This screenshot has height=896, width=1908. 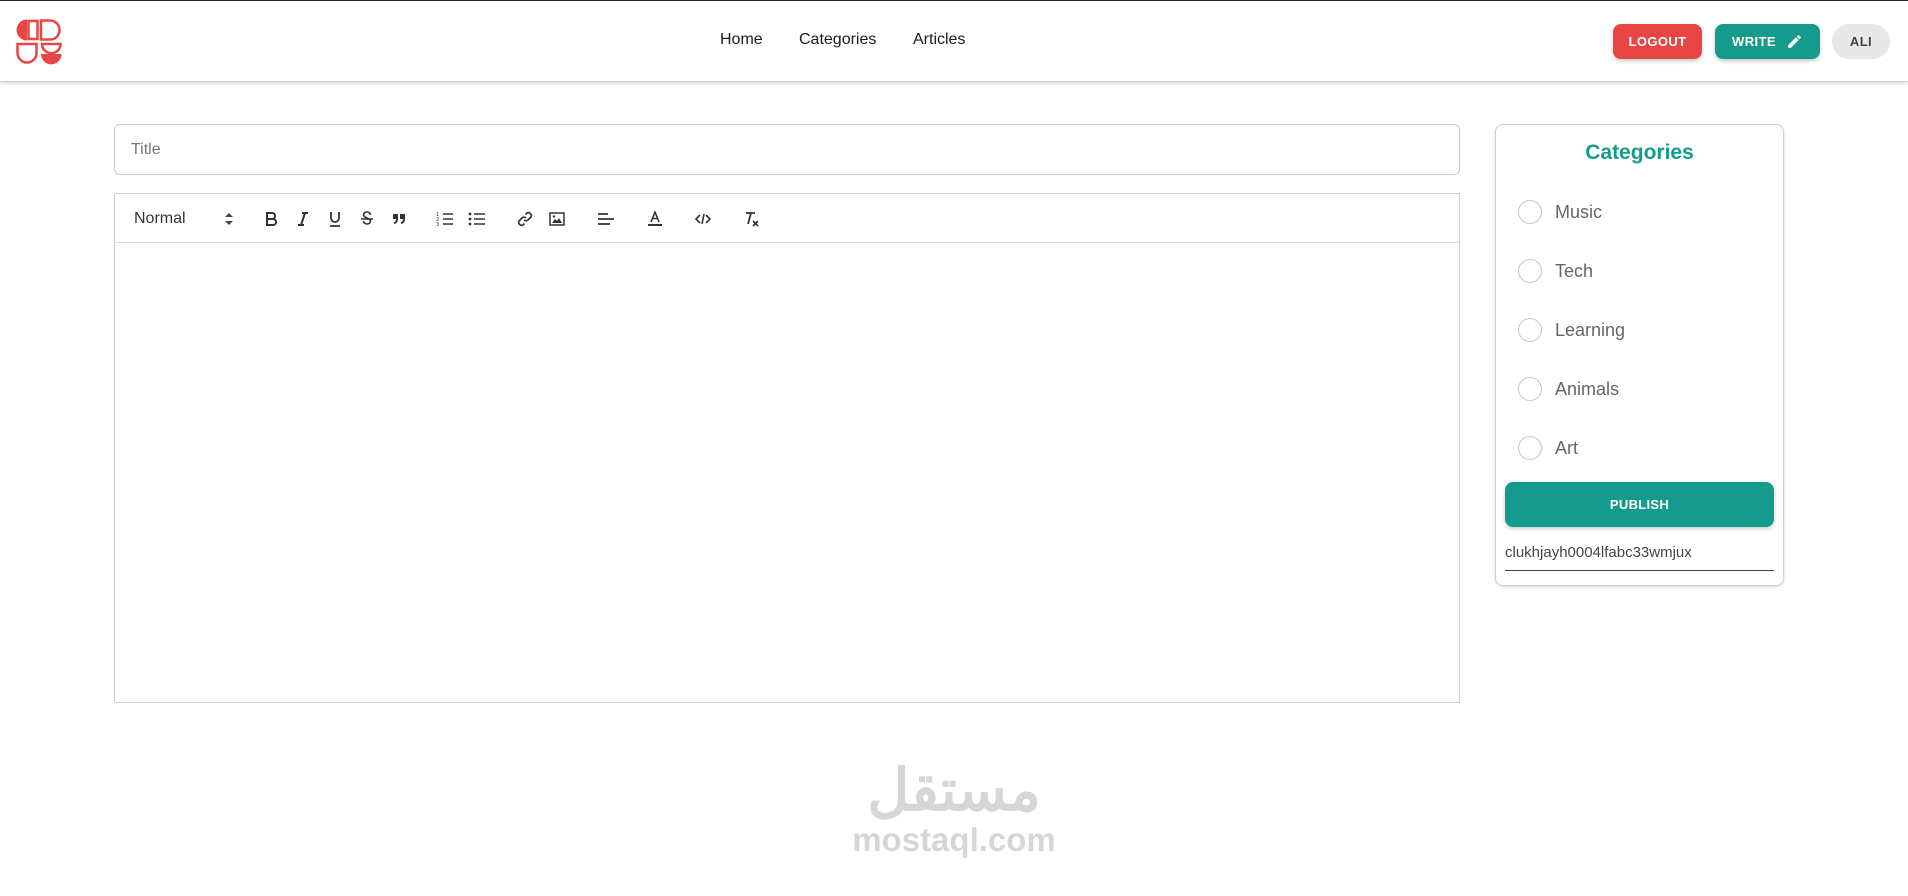 I want to click on bullet-list-icon, so click(x=477, y=219).